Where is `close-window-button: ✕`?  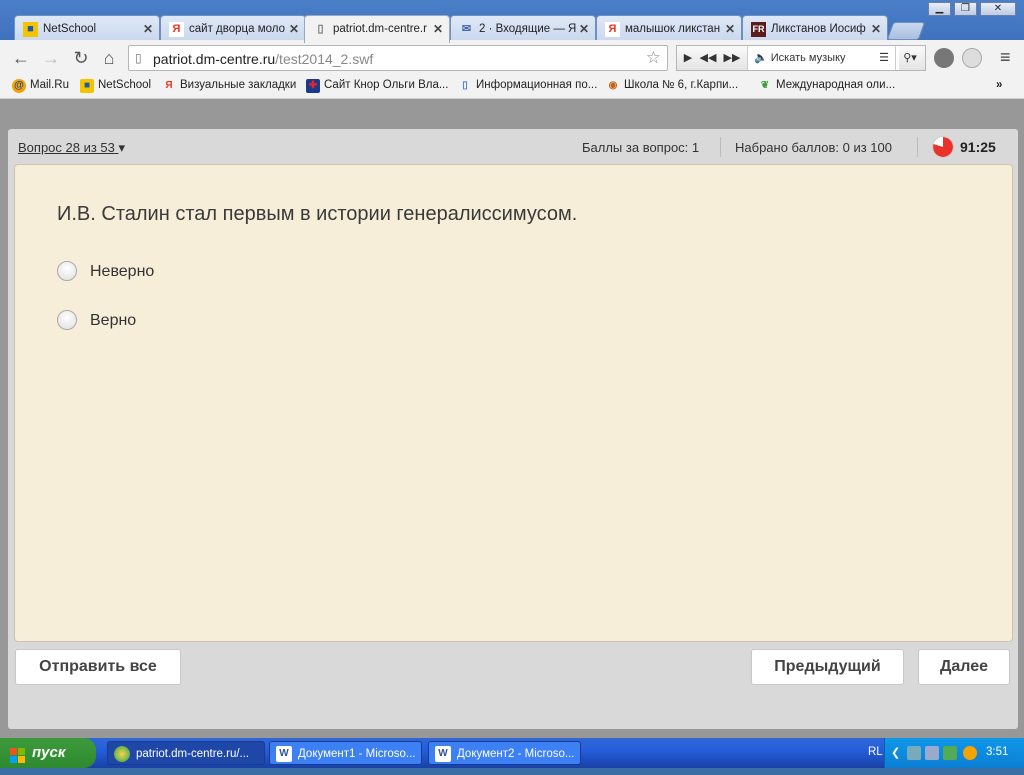
close-window-button: ✕ is located at coordinates (998, 9).